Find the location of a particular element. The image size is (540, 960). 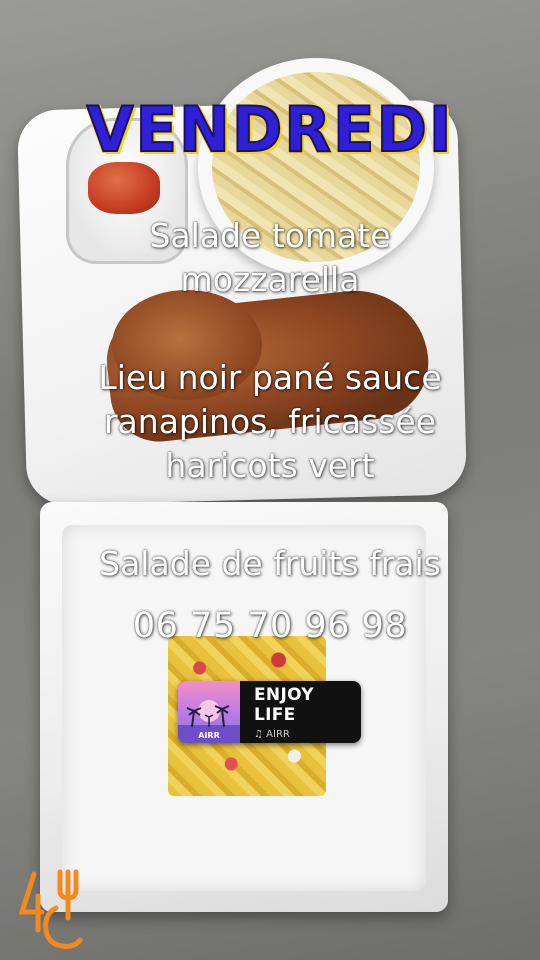

day-title: VENDREDI is located at coordinates (270, 129).